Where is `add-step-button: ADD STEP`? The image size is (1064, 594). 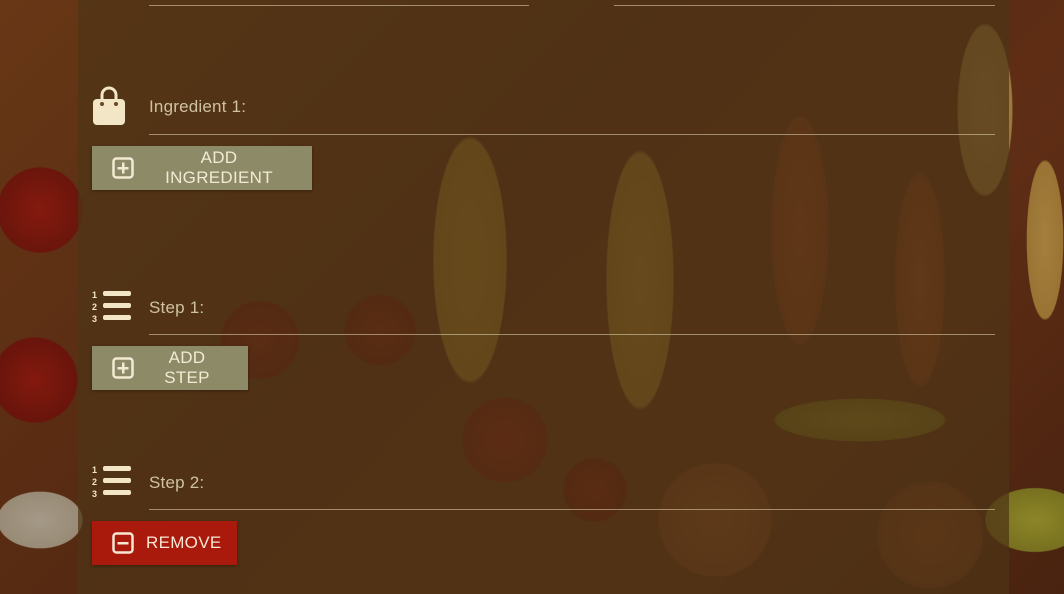 add-step-button: ADD STEP is located at coordinates (170, 368).